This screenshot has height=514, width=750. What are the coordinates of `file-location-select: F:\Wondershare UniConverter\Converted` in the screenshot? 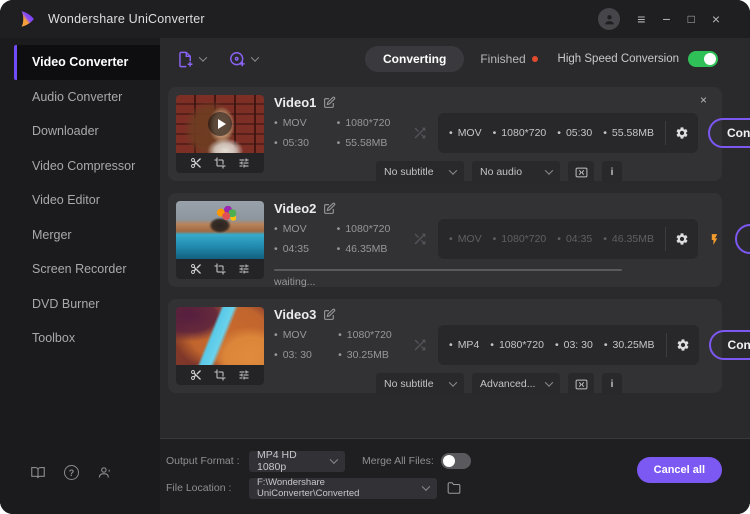 It's located at (343, 488).